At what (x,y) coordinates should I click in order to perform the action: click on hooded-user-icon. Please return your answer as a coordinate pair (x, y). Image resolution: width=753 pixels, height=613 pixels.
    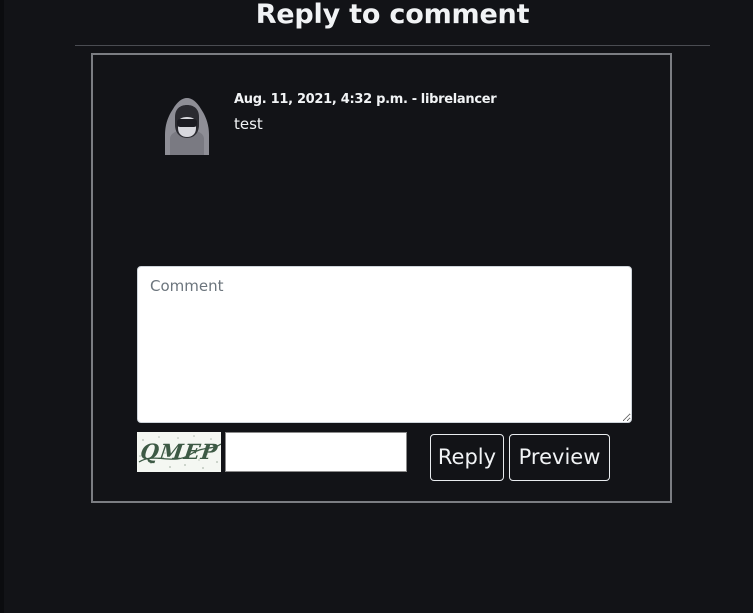
    Looking at the image, I should click on (187, 126).